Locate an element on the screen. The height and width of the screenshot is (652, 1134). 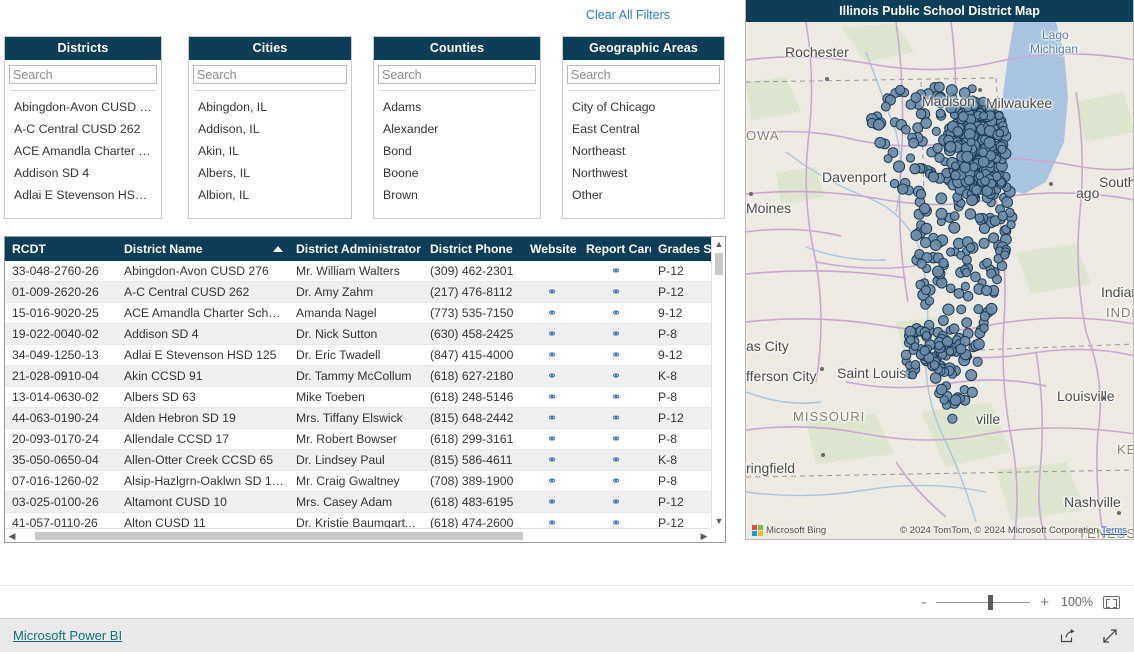
slicer-item: Adams is located at coordinates (457, 107).